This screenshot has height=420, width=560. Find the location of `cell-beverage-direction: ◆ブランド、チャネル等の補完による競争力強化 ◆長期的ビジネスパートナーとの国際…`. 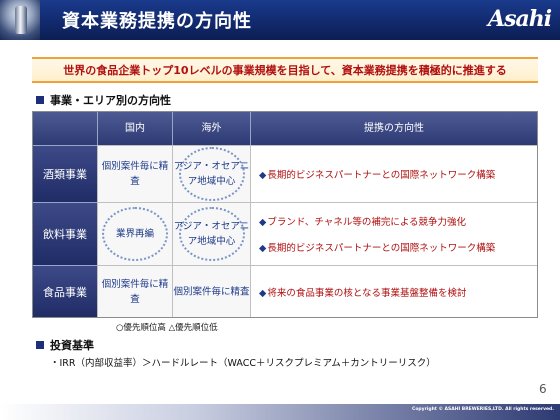

cell-beverage-direction: ◆ブランド、チャネル等の補完による競争力強化 ◆長期的ビジネスパートナーとの国際… is located at coordinates (393, 233).